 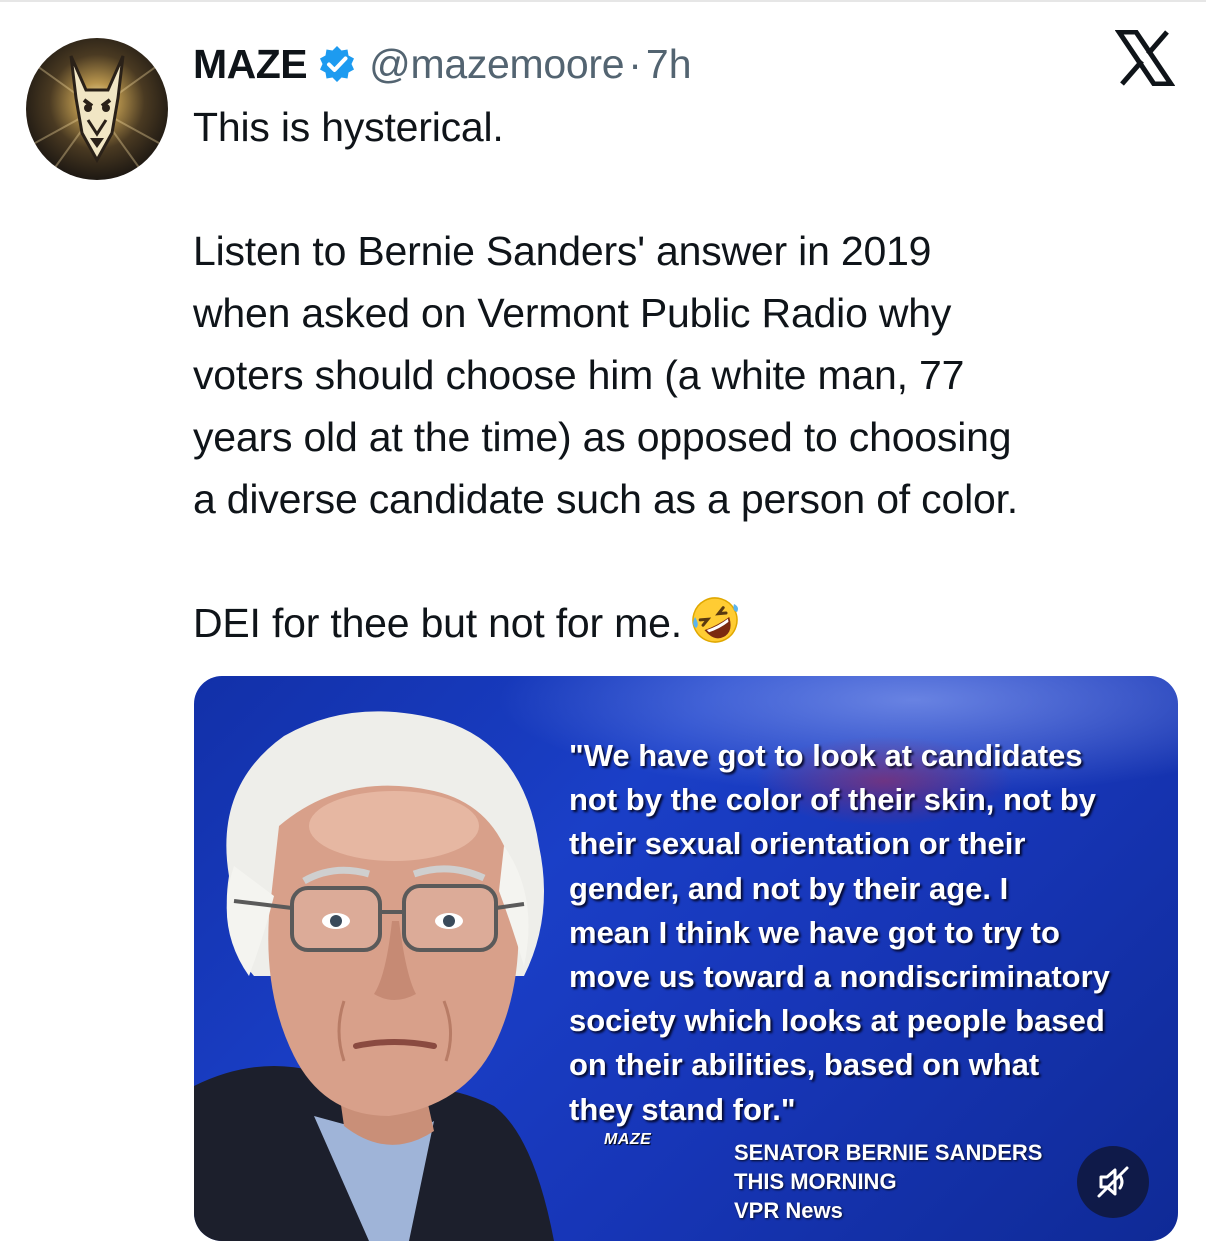 I want to click on quote-line: not by the color of their skin, not by, so click(x=833, y=800).